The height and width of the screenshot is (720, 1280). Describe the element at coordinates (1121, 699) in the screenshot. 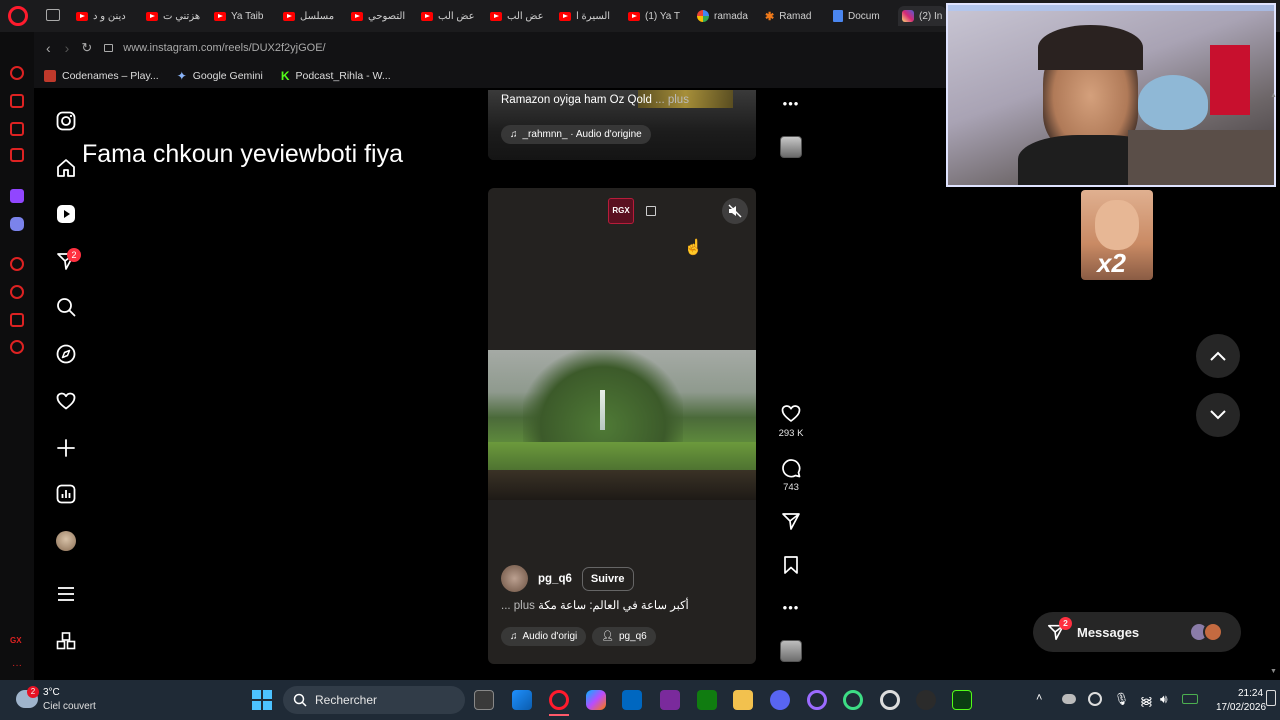

I see `microphone-icon: 🎙︎` at that location.